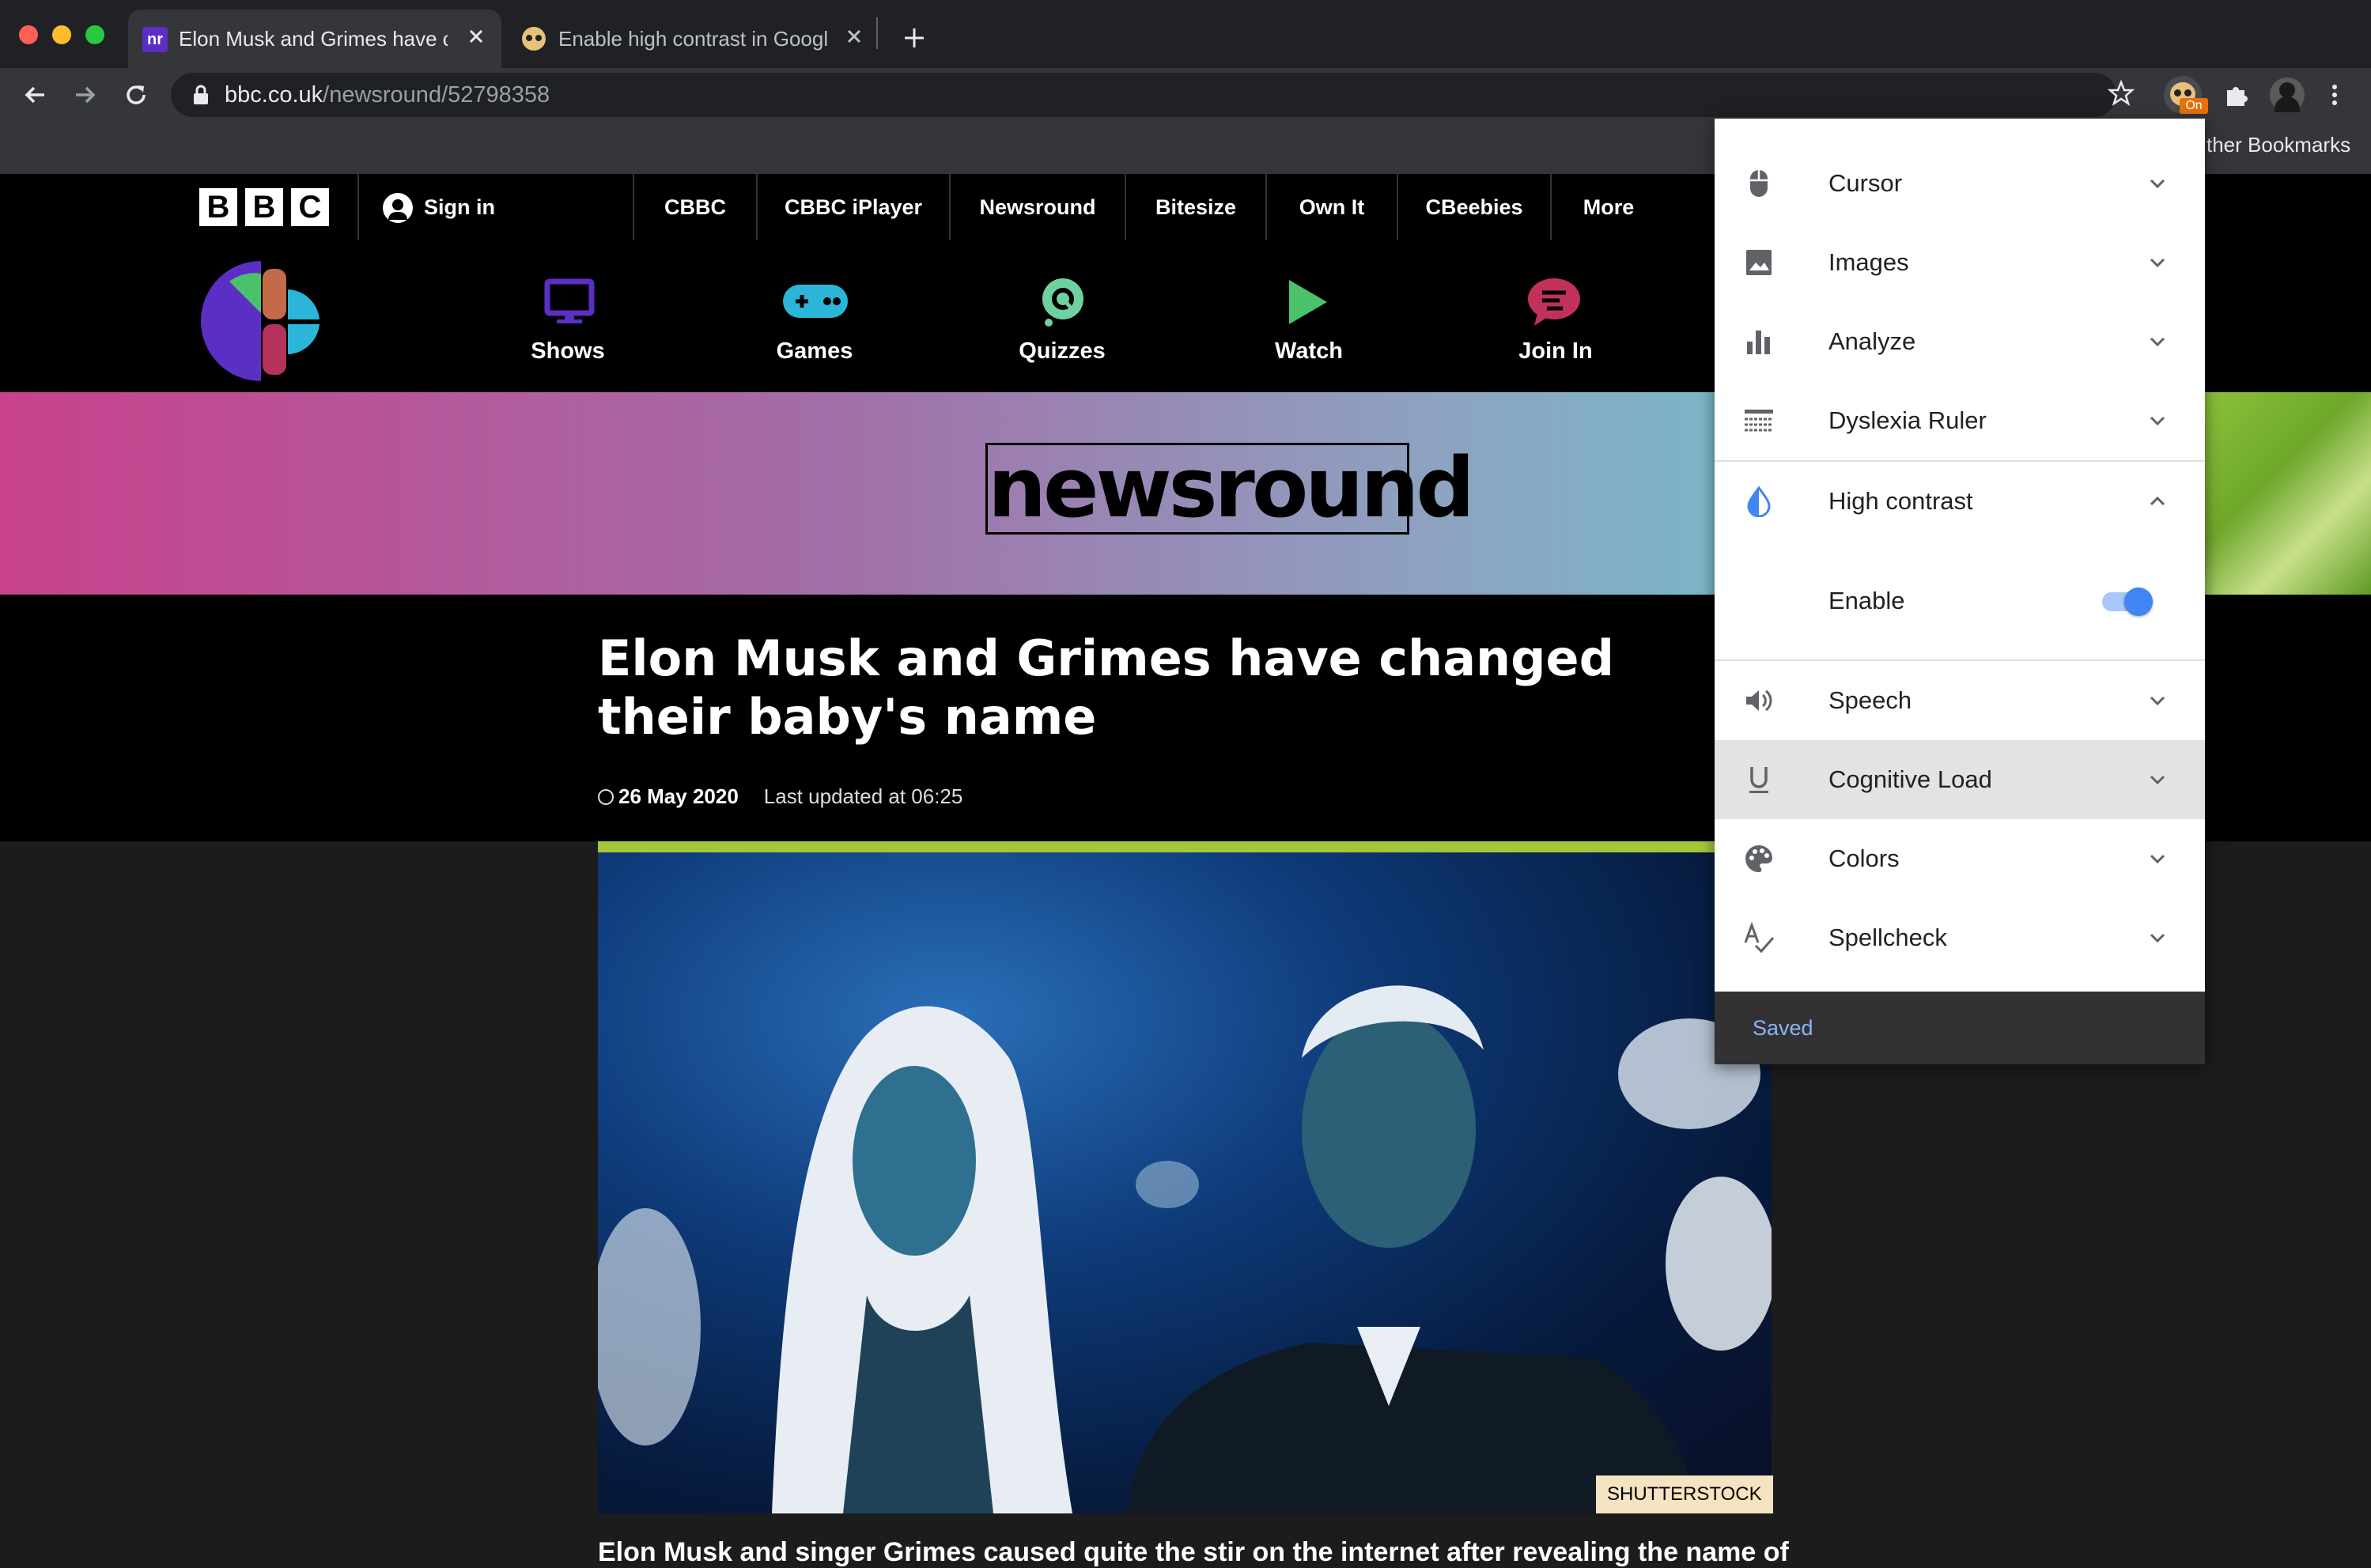  Describe the element at coordinates (1759, 501) in the screenshot. I see `contrast-drop-icon` at that location.